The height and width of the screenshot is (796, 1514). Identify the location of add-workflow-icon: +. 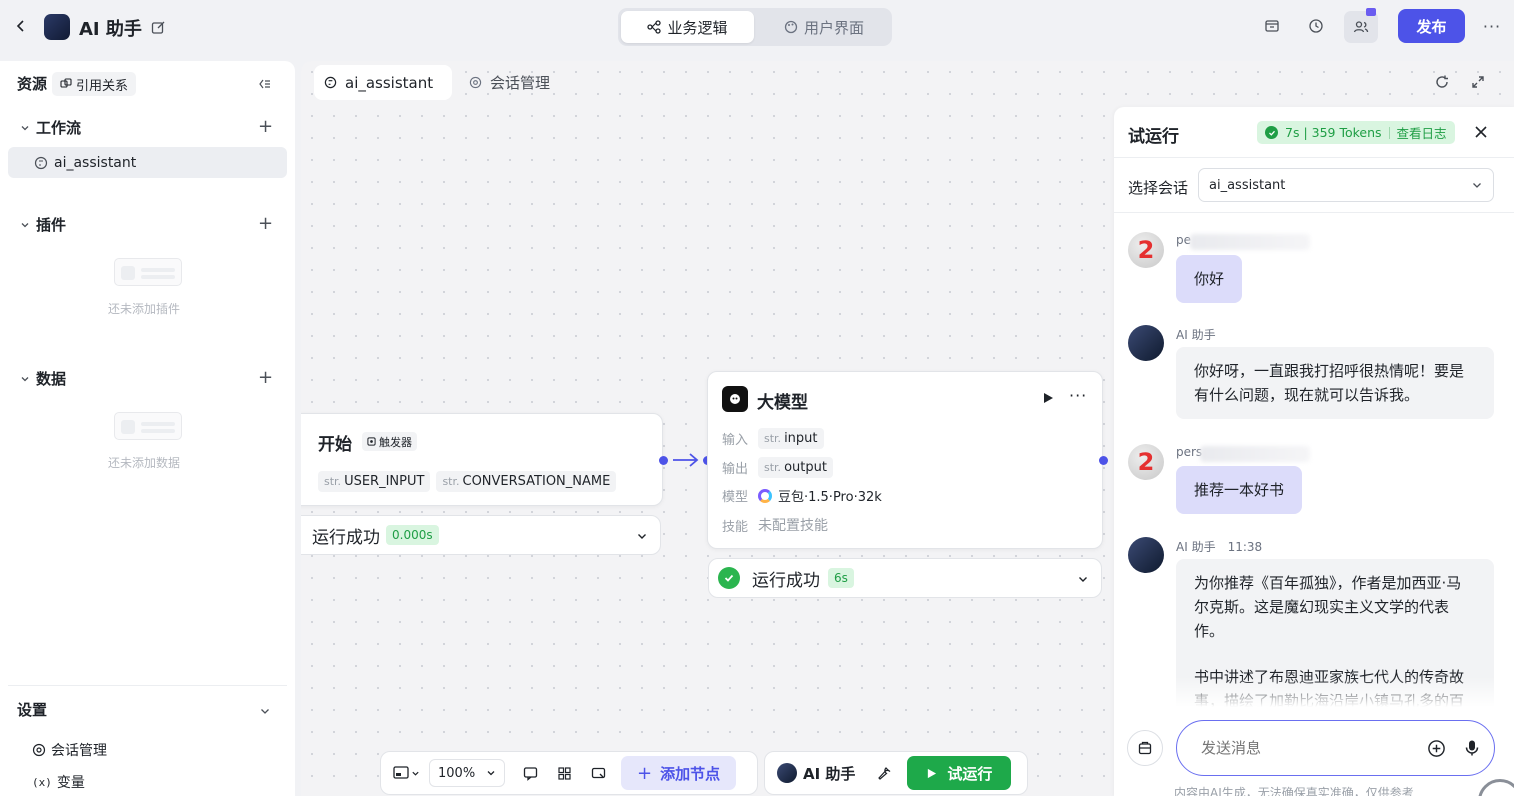
(265, 127).